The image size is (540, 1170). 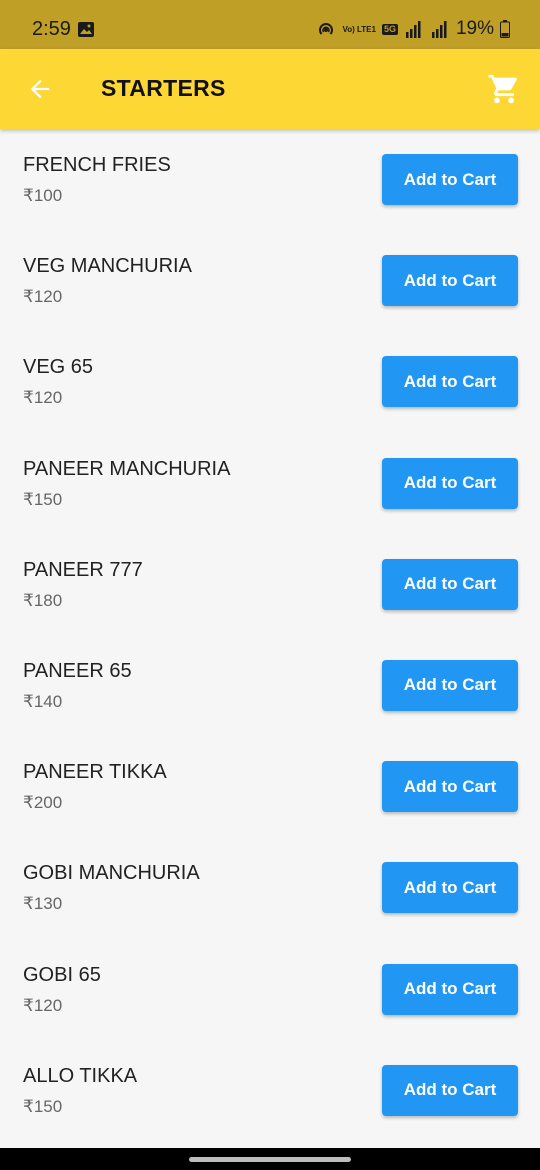 I want to click on shopping-cart-icon, so click(x=502, y=89).